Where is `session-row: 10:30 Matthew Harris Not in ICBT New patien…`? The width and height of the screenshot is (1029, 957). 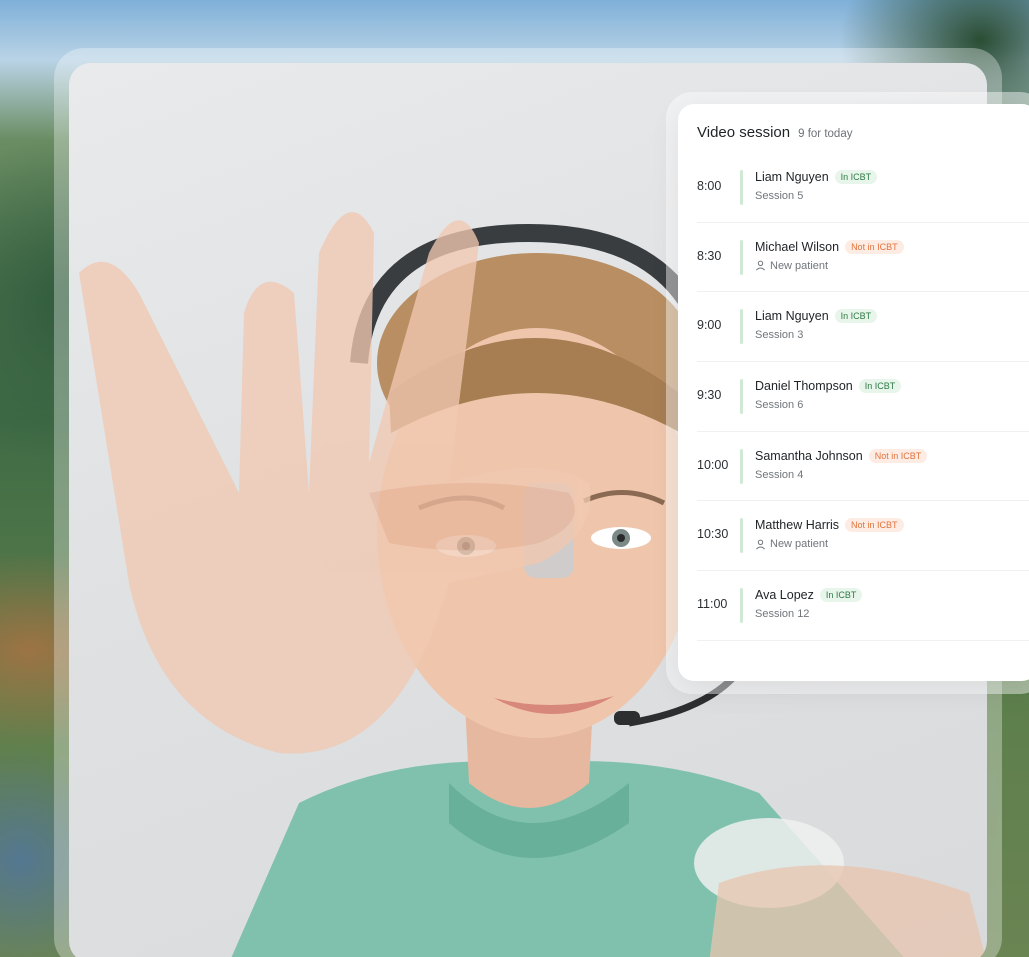 session-row: 10:30 Matthew Harris Not in ICBT New patien… is located at coordinates (863, 536).